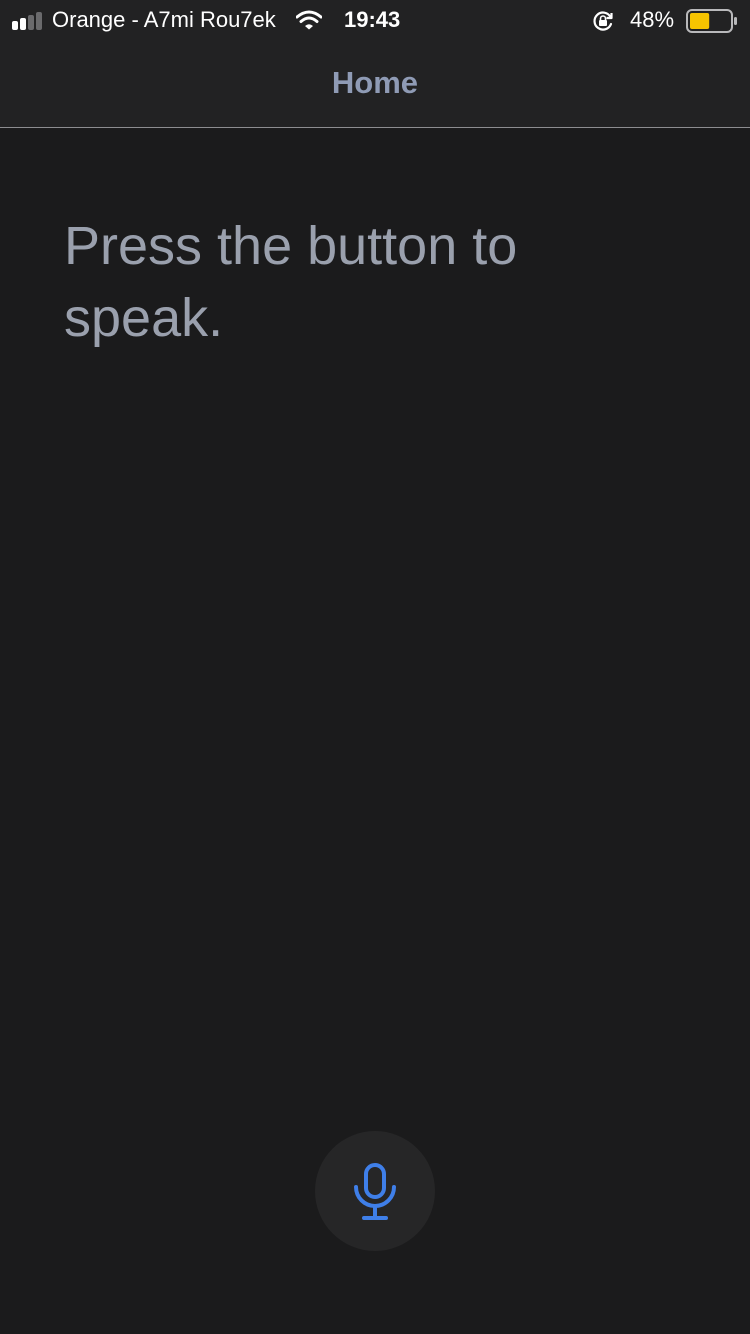 The width and height of the screenshot is (750, 1334). I want to click on rotation-lock-icon, so click(603, 21).